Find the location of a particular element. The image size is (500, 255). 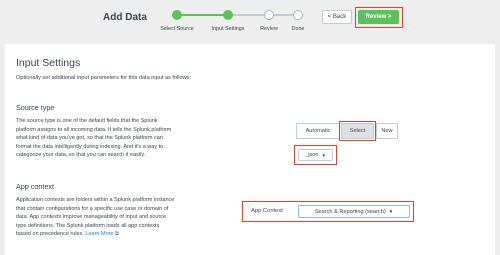

external-link-icon: ⧉ is located at coordinates (117, 234).